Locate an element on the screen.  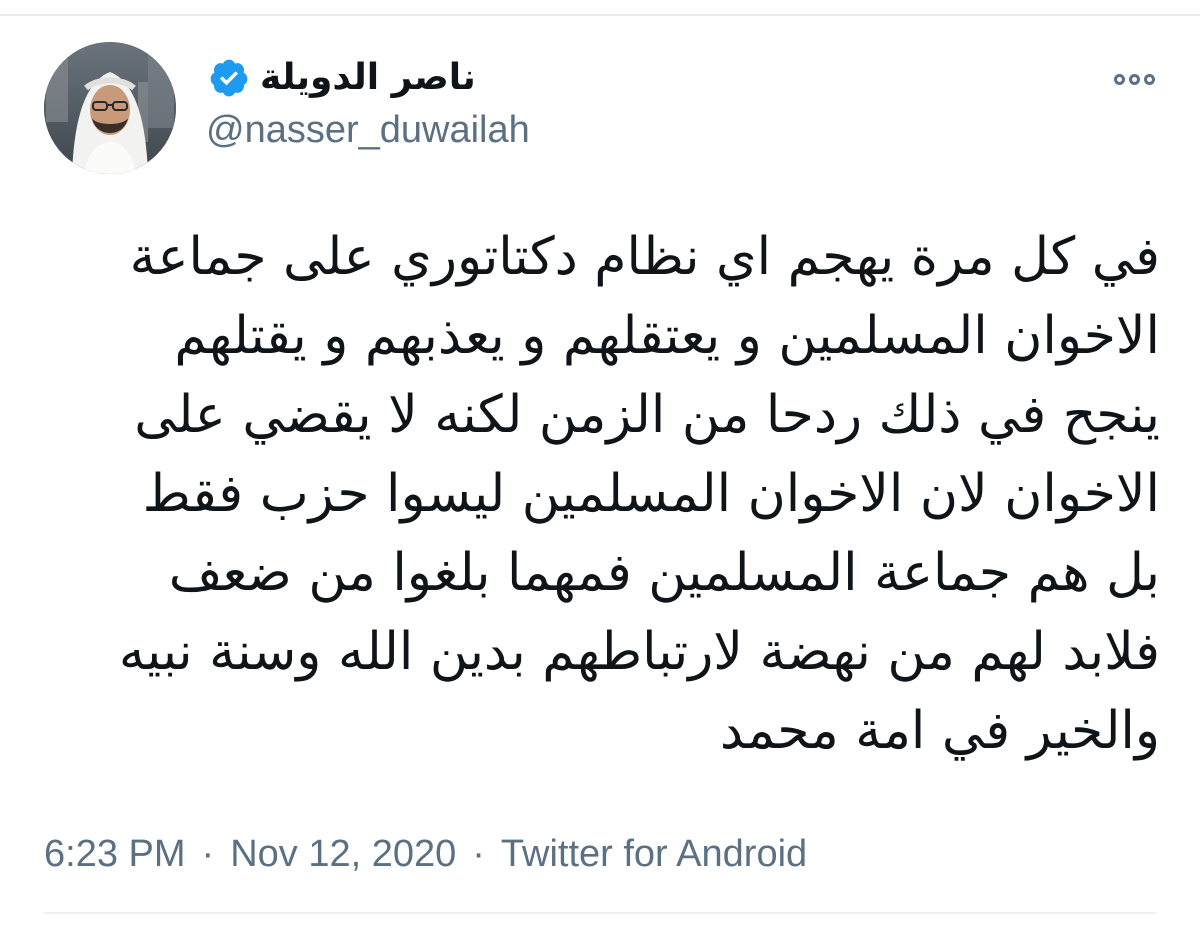
tweet-time: 6:23 PM is located at coordinates (115, 854).